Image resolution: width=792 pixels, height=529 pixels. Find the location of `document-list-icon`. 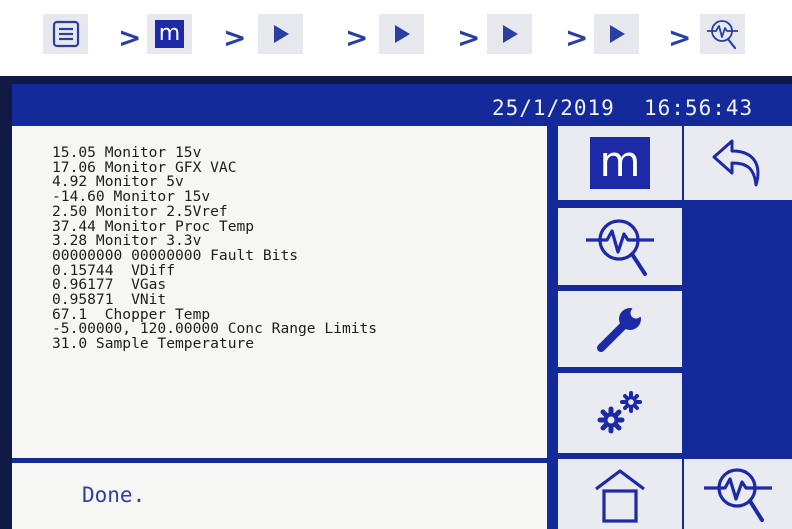

document-list-icon is located at coordinates (65, 34).